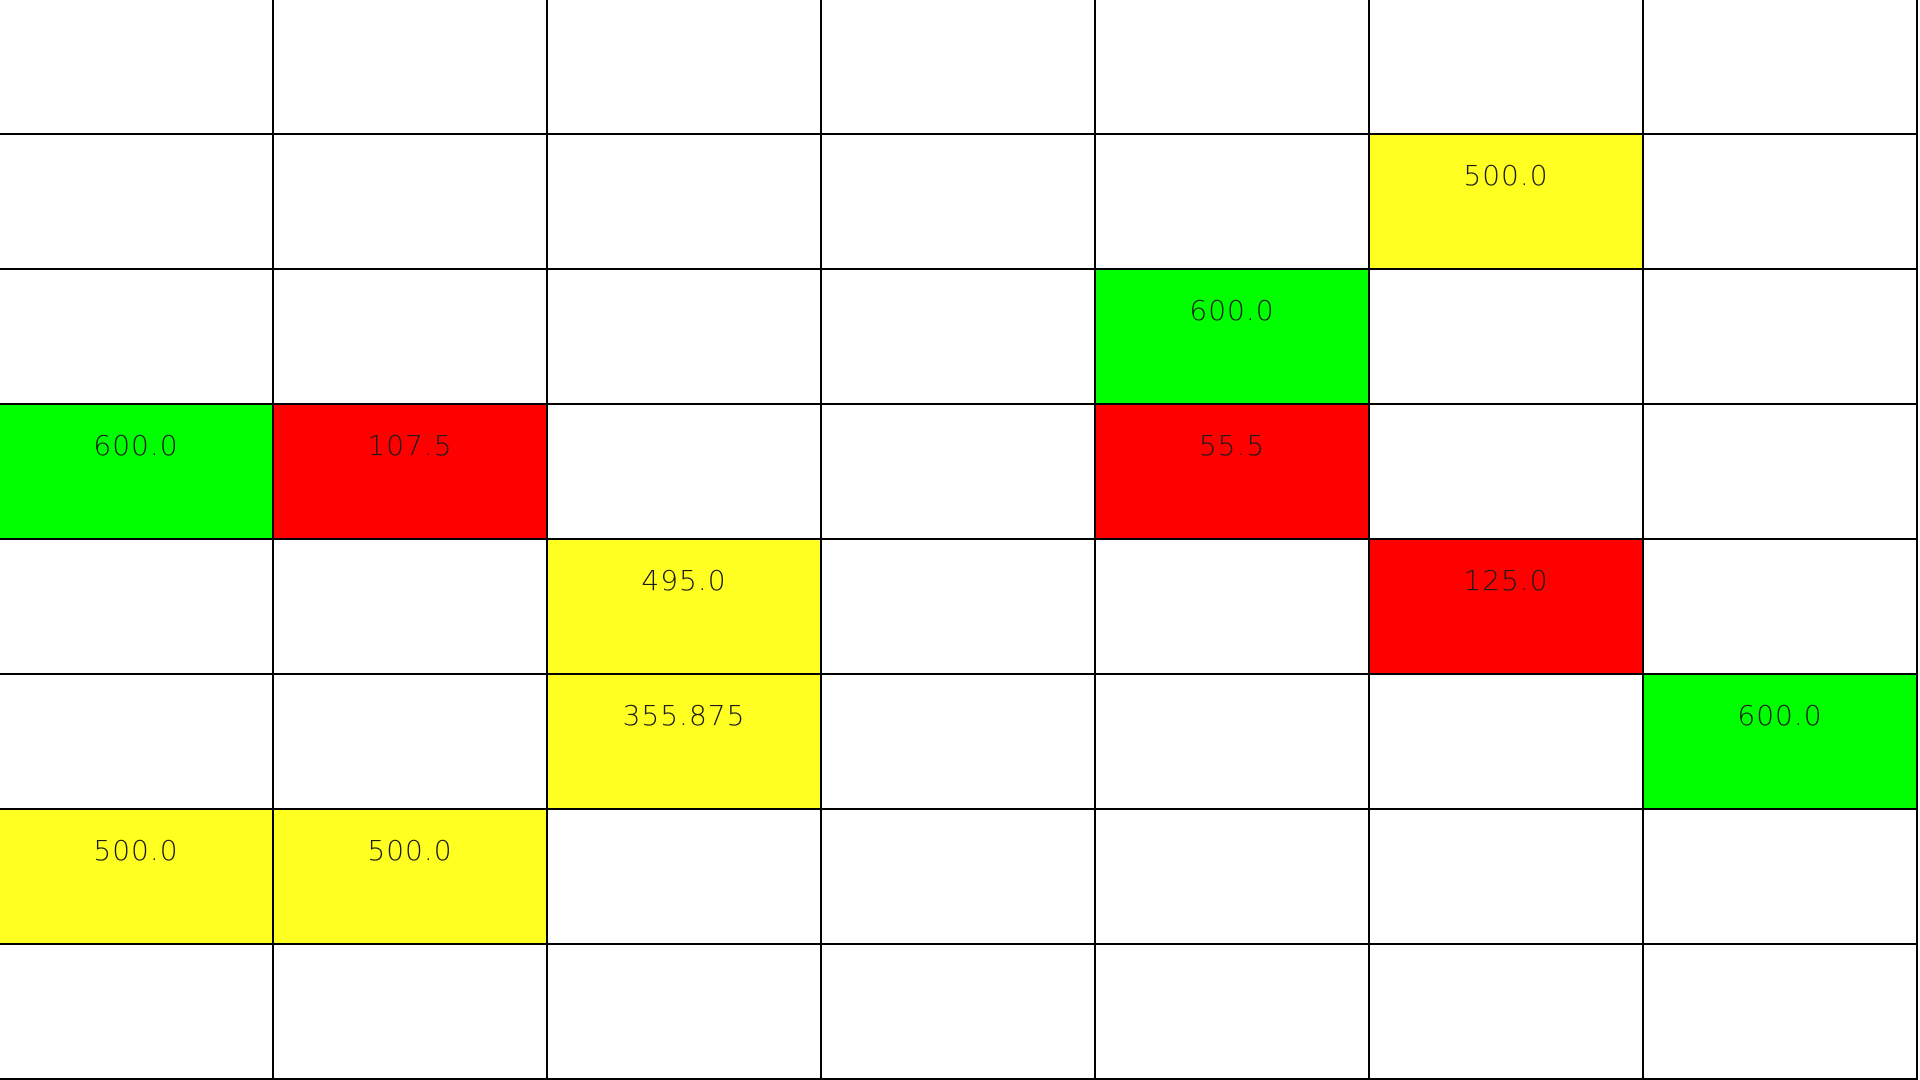  What do you see at coordinates (1233, 472) in the screenshot?
I see `grid-cell: 55.5` at bounding box center [1233, 472].